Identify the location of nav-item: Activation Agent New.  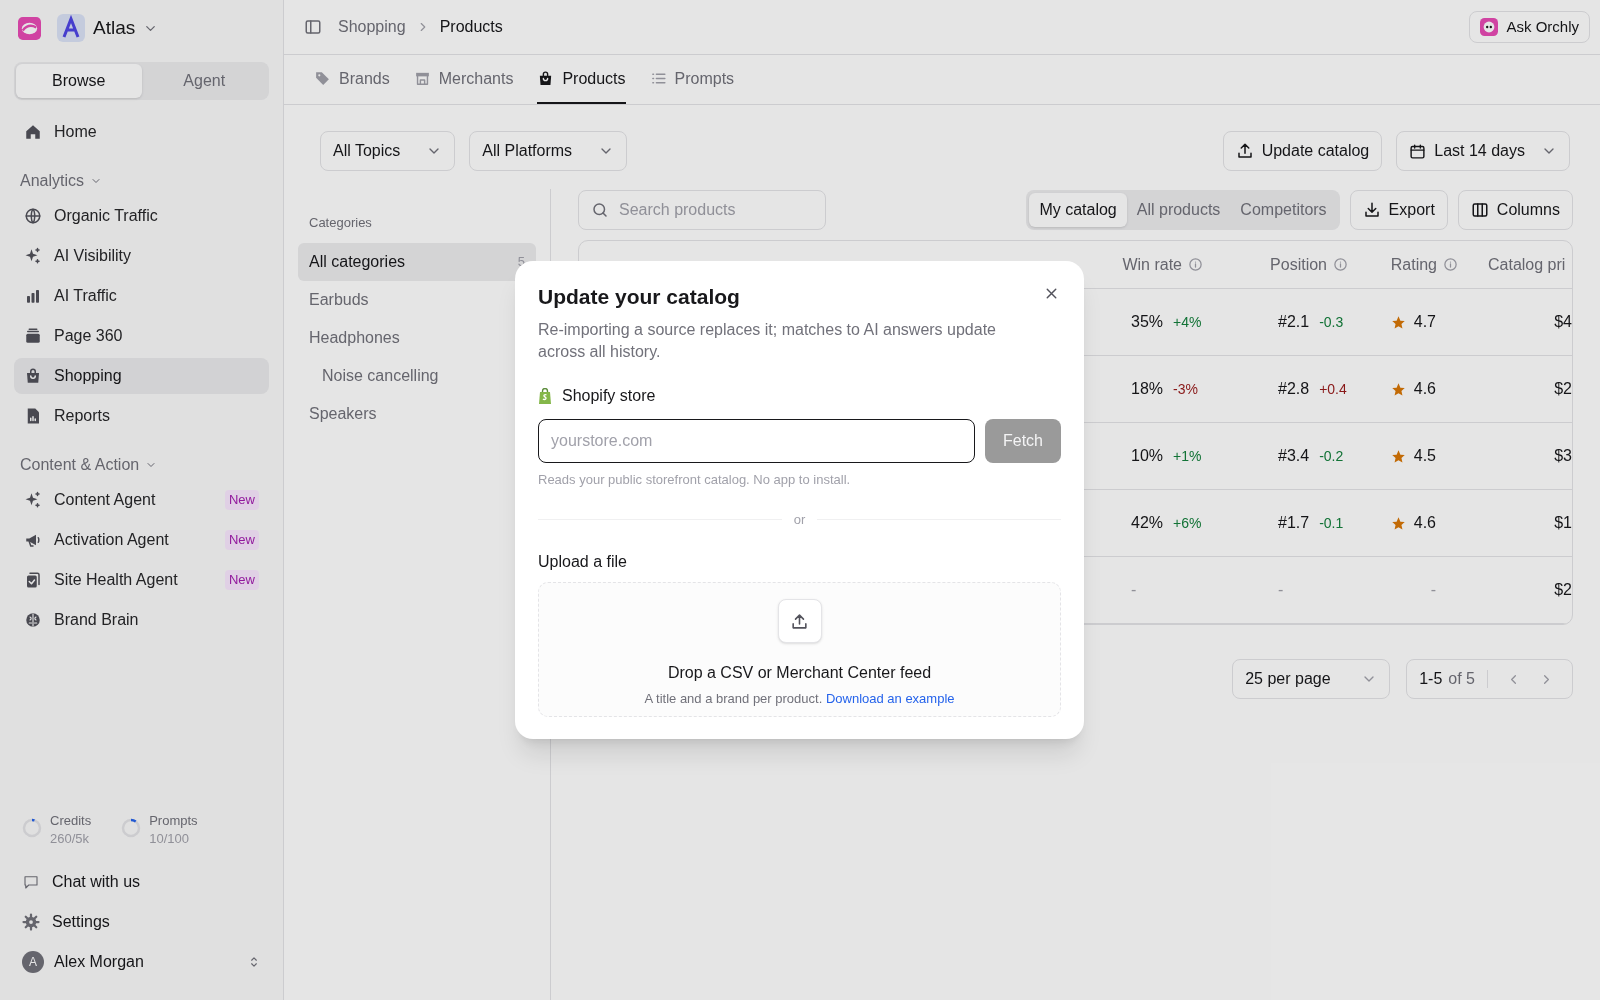
(141, 540).